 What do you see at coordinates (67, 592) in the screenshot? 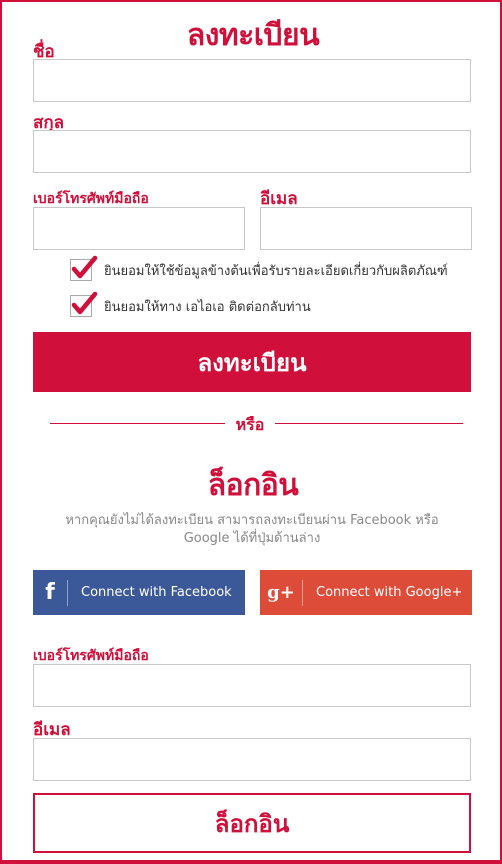
I see `facebook-separator` at bounding box center [67, 592].